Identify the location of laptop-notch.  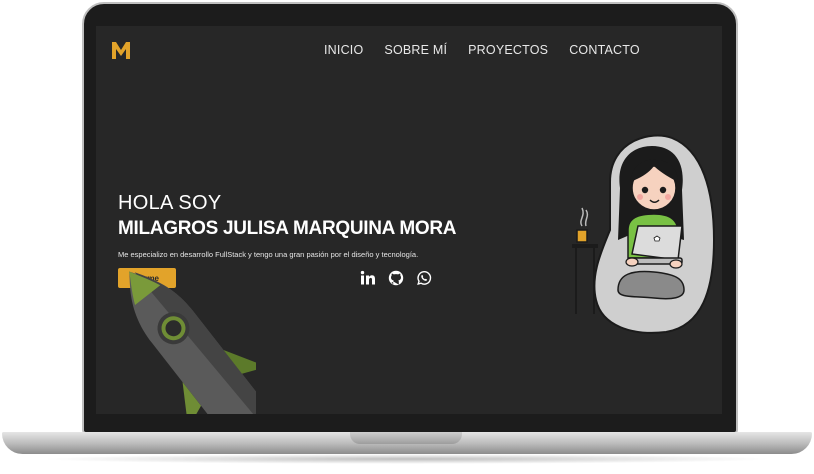
(406, 438).